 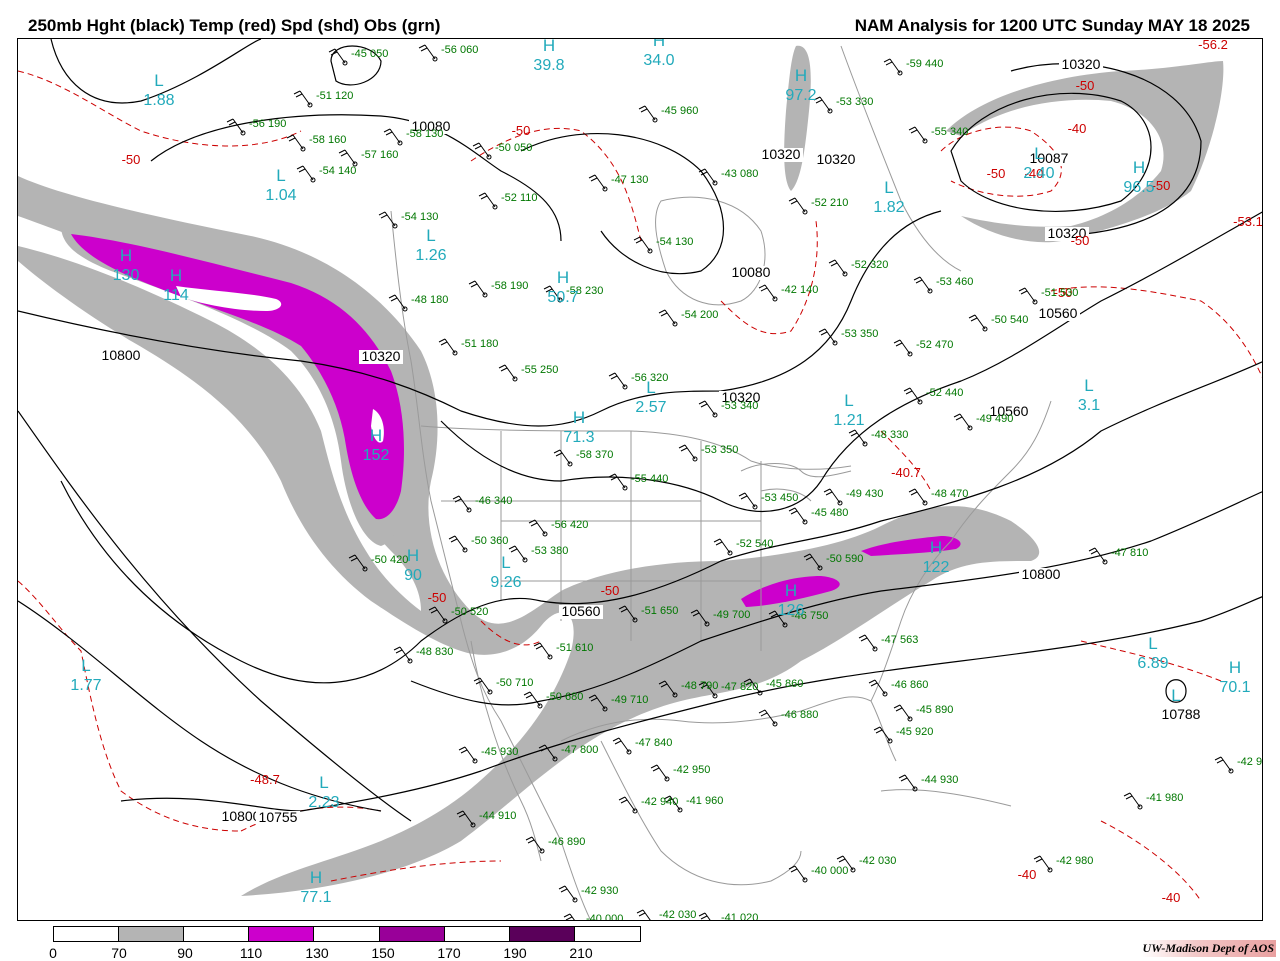 What do you see at coordinates (549, 551) in the screenshot?
I see `observation-label: -53 380` at bounding box center [549, 551].